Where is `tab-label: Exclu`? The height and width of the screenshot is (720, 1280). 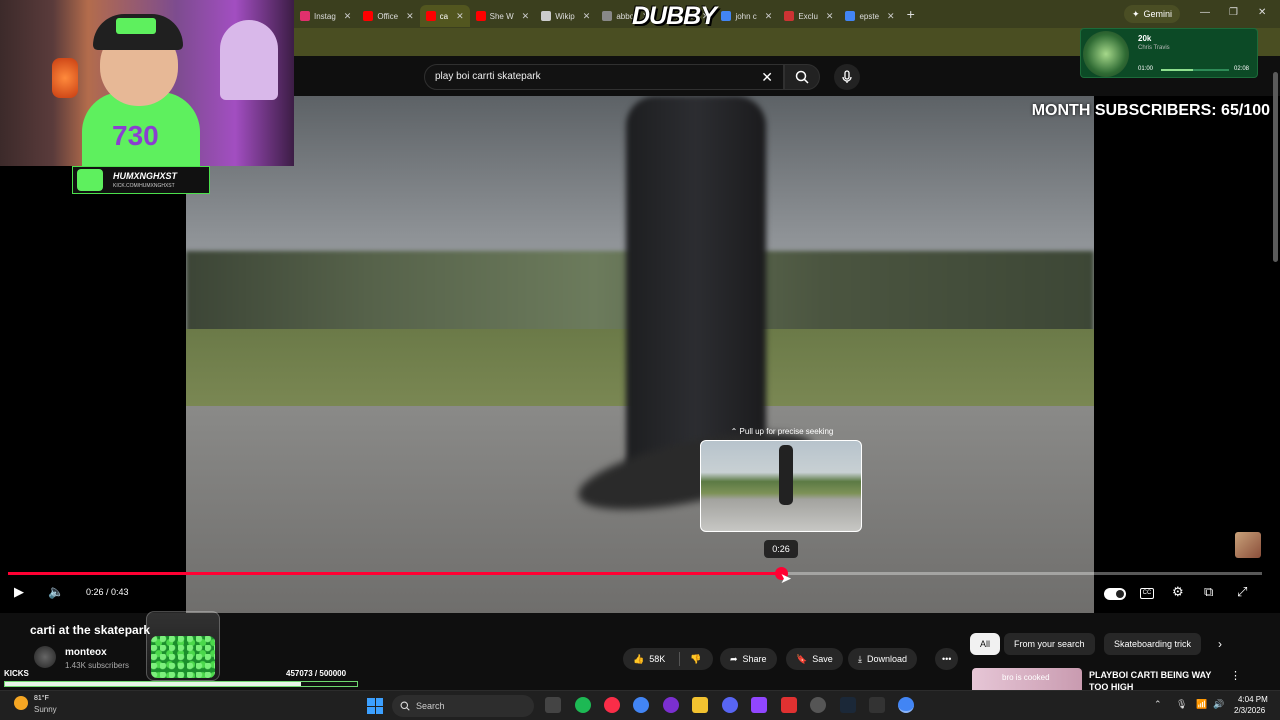 tab-label: Exclu is located at coordinates (808, 16).